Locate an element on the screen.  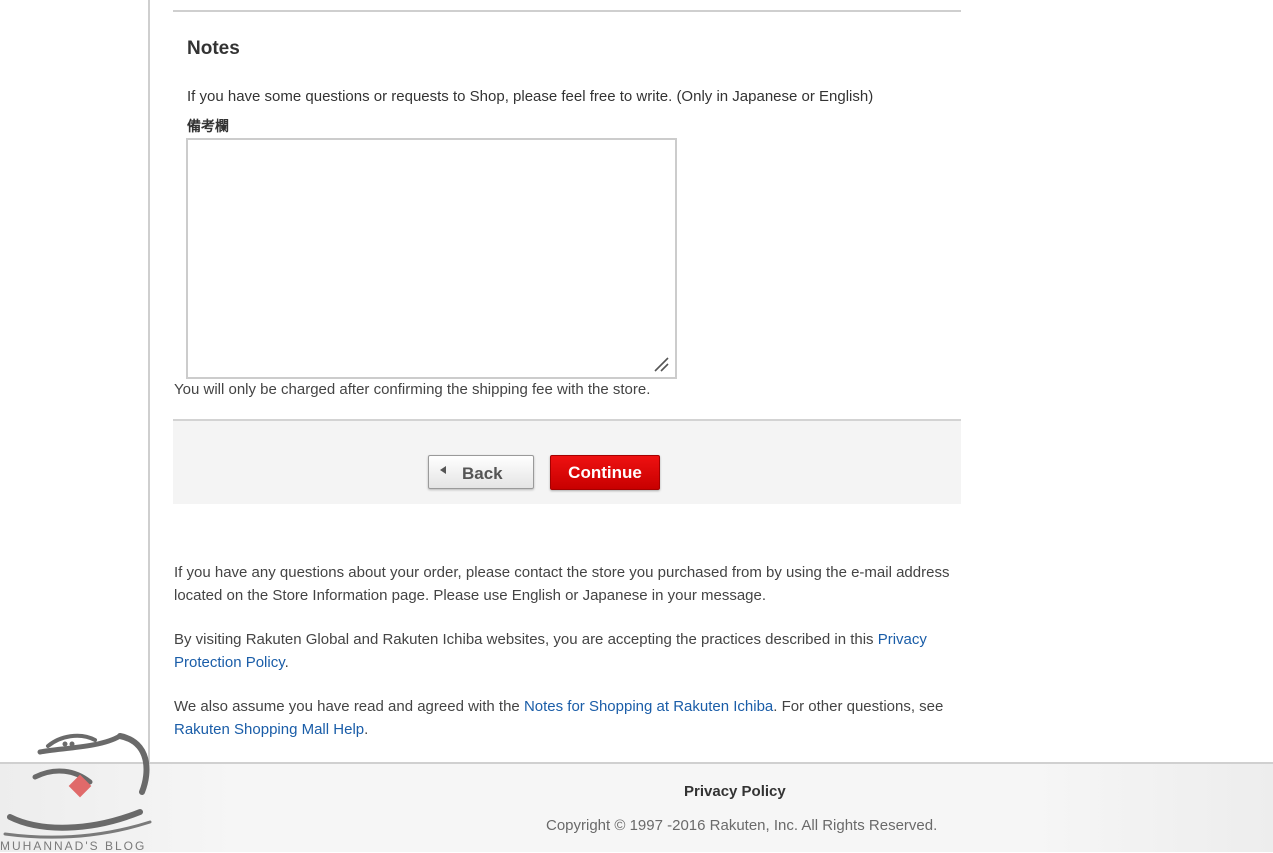
footer-privacy-policy-link: Privacy Policy is located at coordinates (735, 791).